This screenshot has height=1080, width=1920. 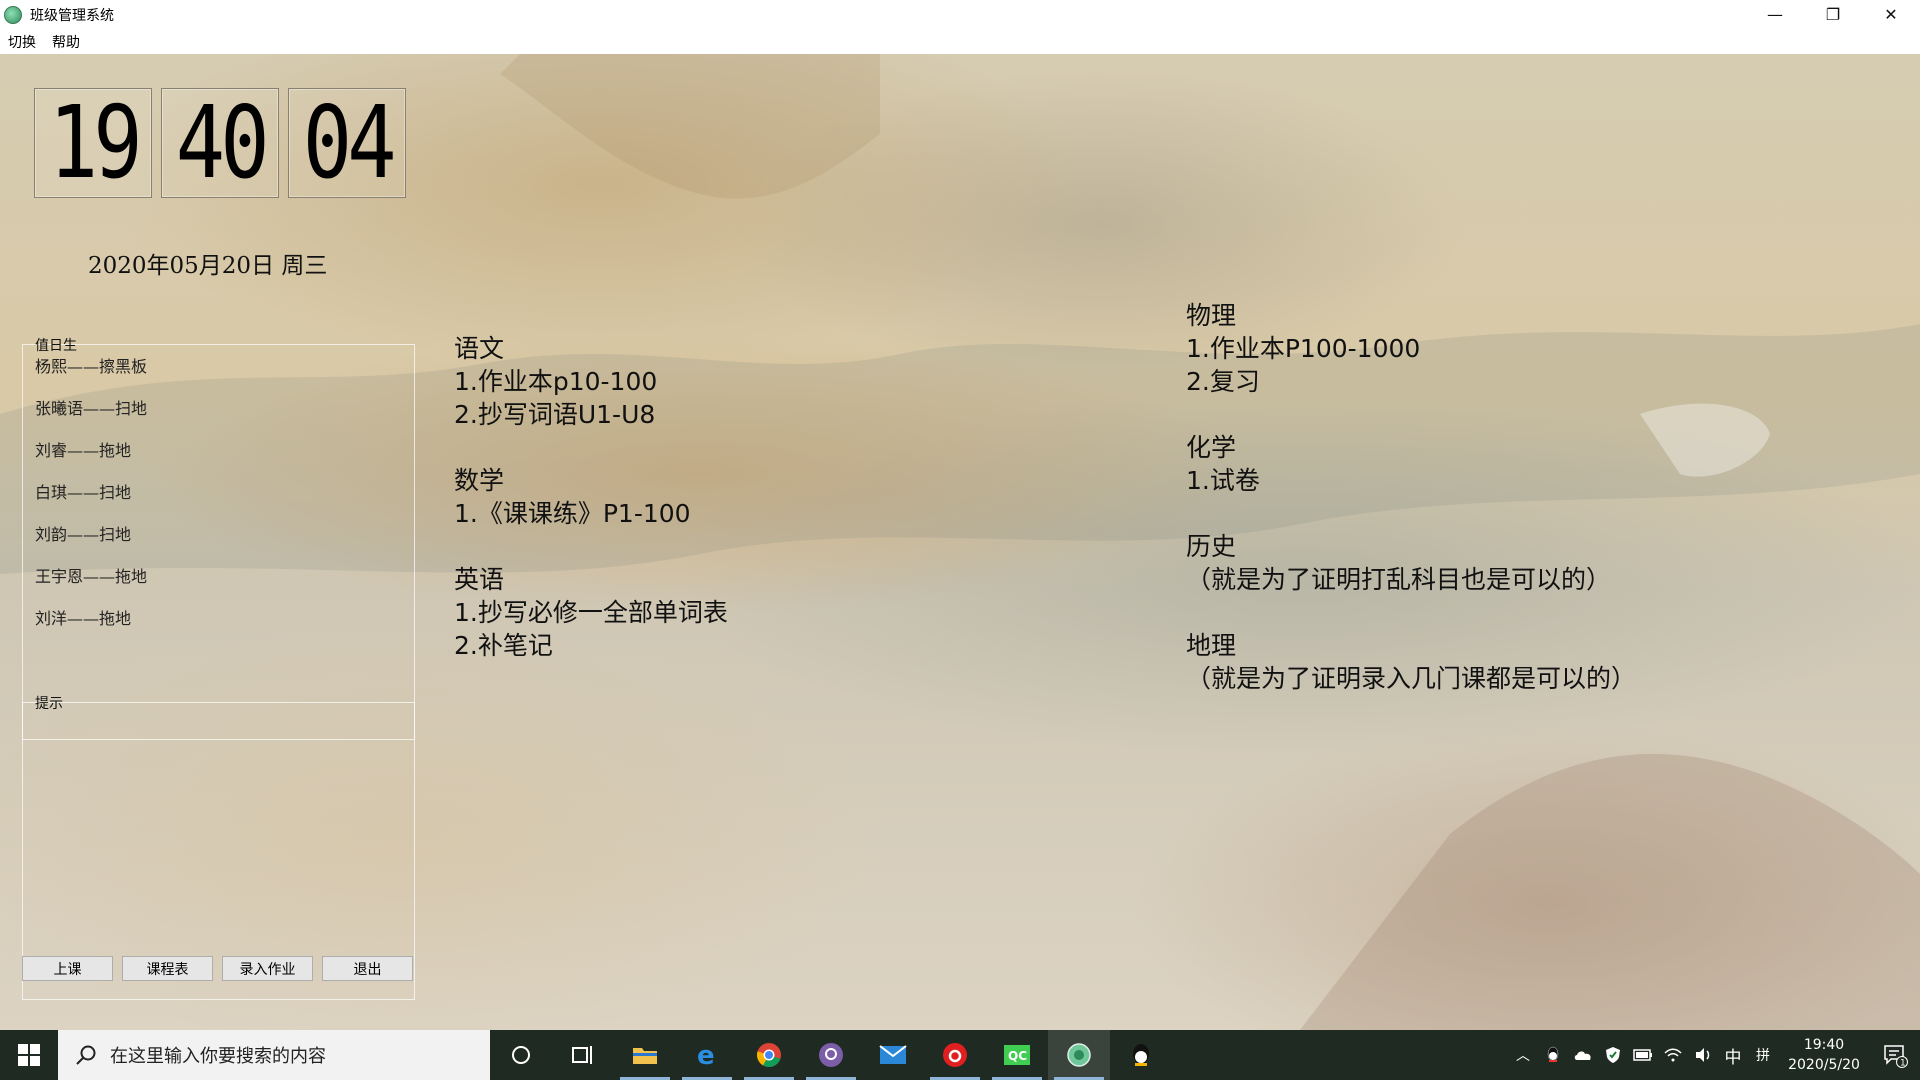 I want to click on clock-hours: 19, so click(x=93, y=143).